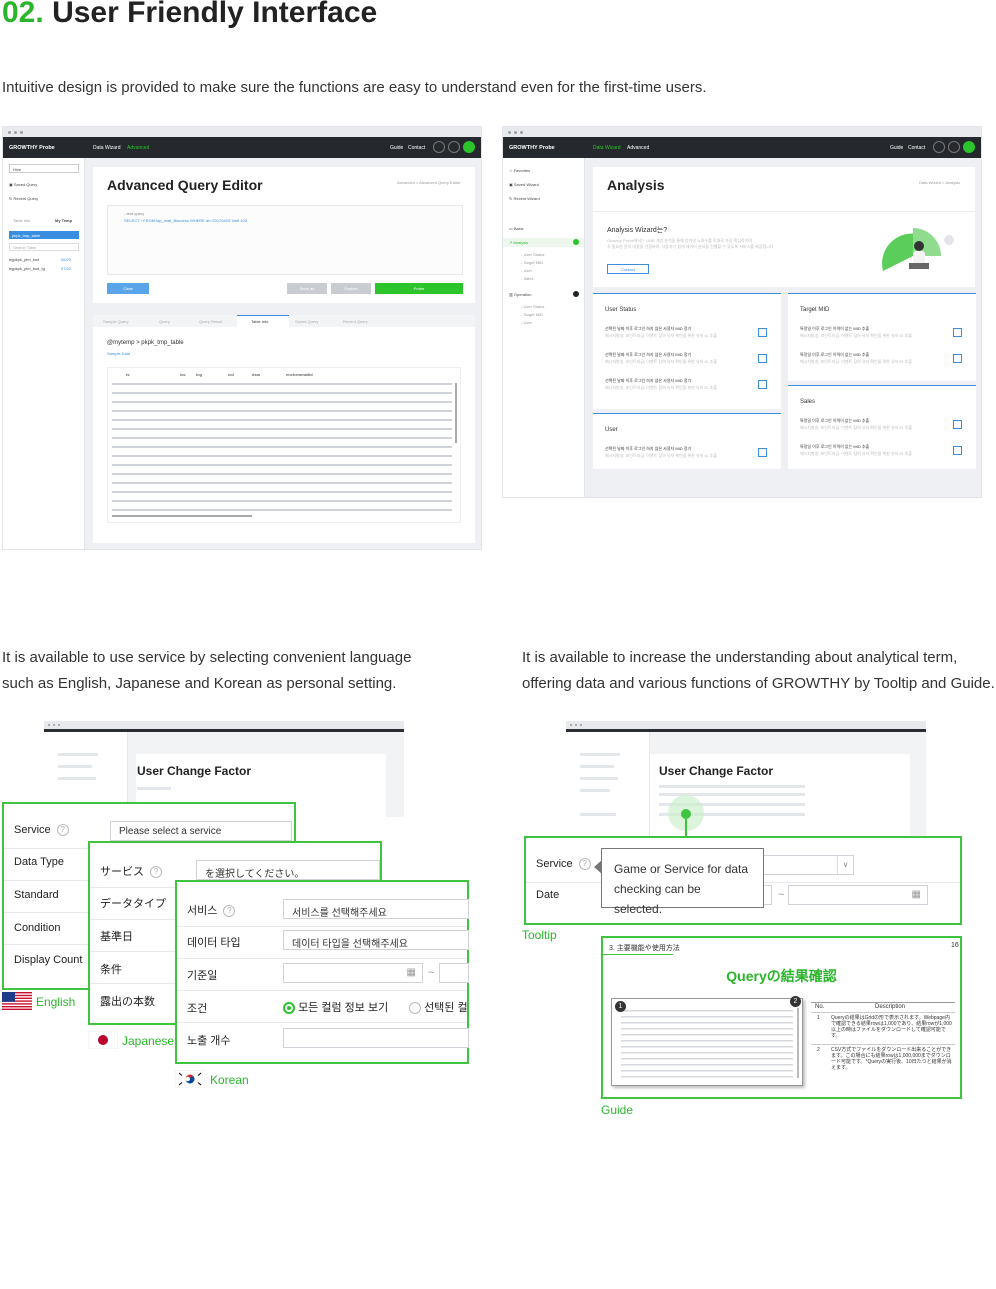 The image size is (996, 1289). Describe the element at coordinates (438, 1007) in the screenshot. I see `radio-selected-columns: 선택된 컬` at that location.